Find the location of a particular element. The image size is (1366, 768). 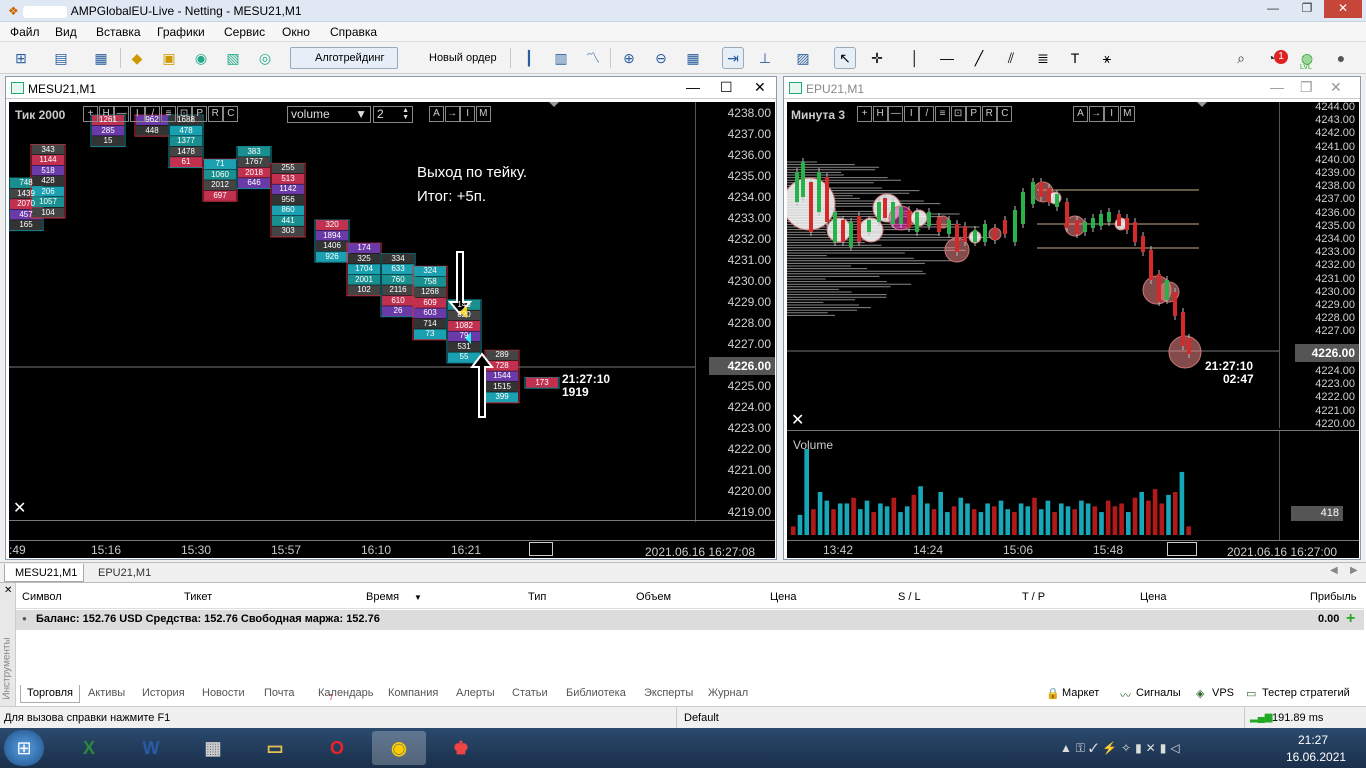

add-icon: + is located at coordinates (1350, 619).